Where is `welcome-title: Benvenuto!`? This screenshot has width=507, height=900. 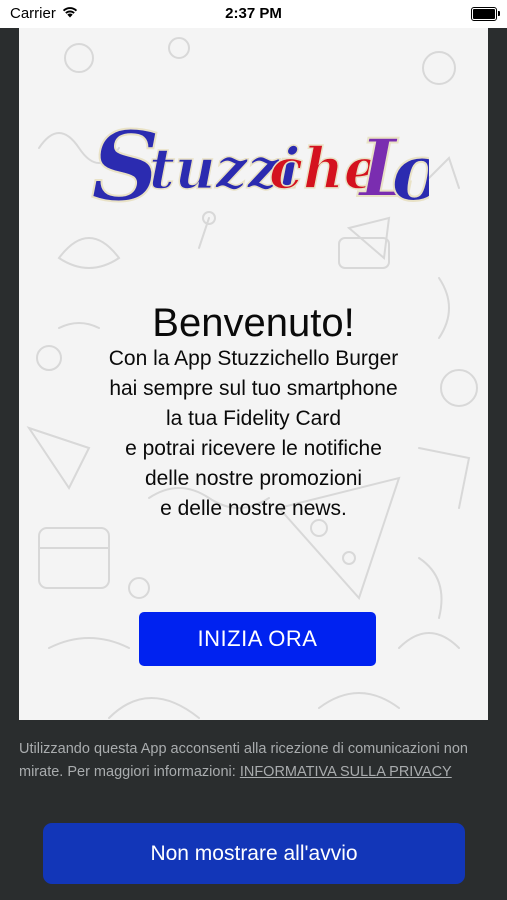
welcome-title: Benvenuto! is located at coordinates (253, 323).